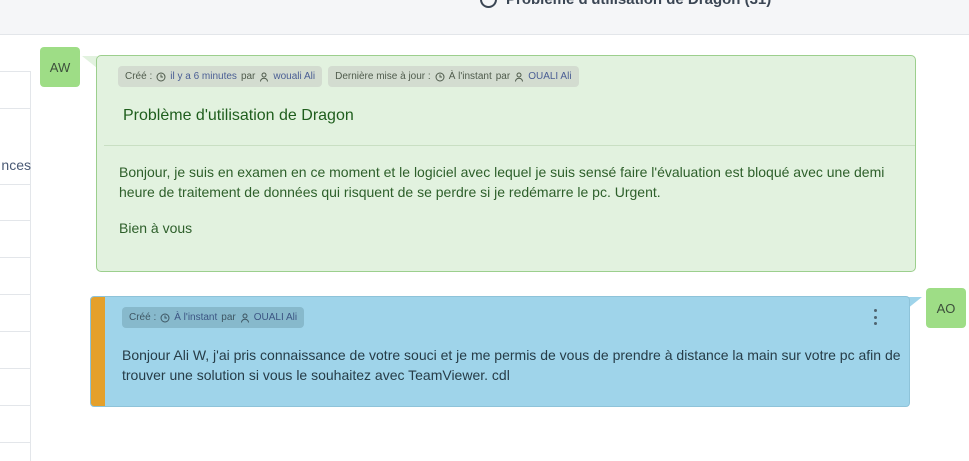 The image size is (969, 461). What do you see at coordinates (238, 115) in the screenshot?
I see `message-title: Problème d'utilisation de Dragon` at bounding box center [238, 115].